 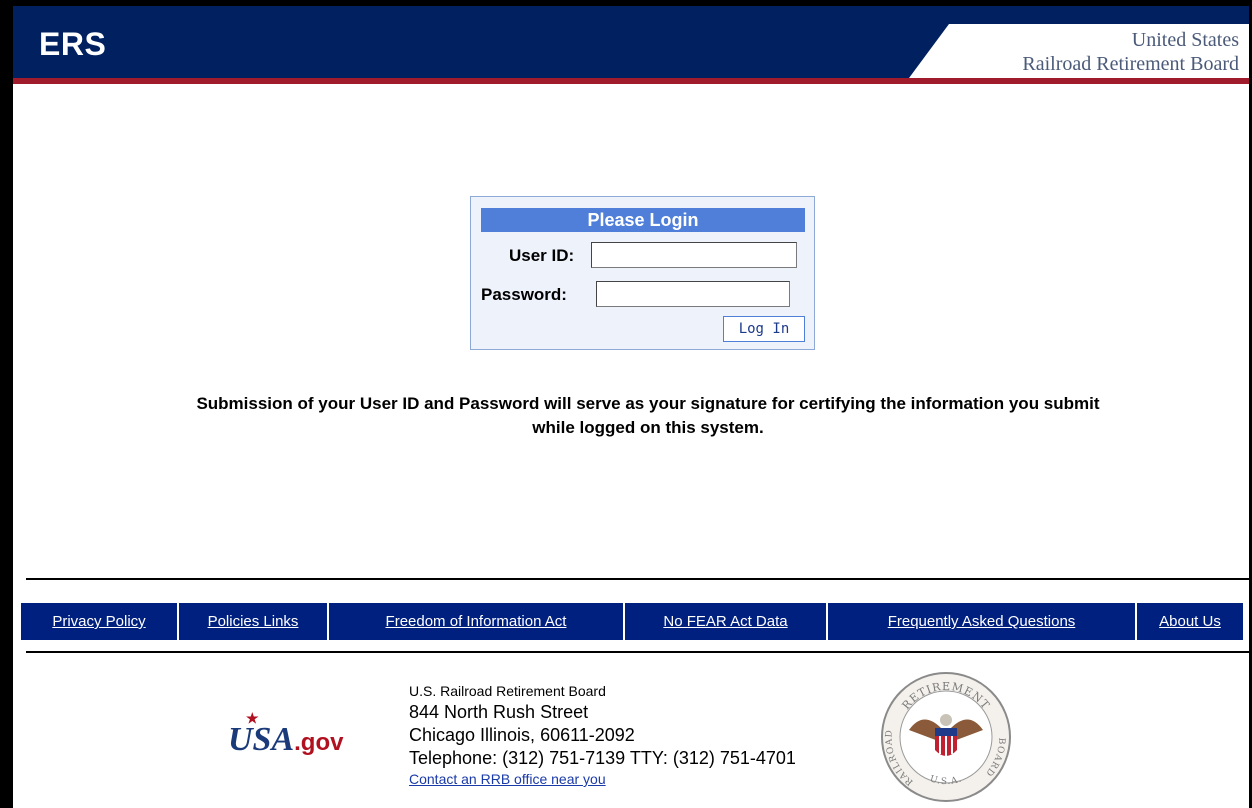 What do you see at coordinates (643, 220) in the screenshot?
I see `login-heading: Please Login` at bounding box center [643, 220].